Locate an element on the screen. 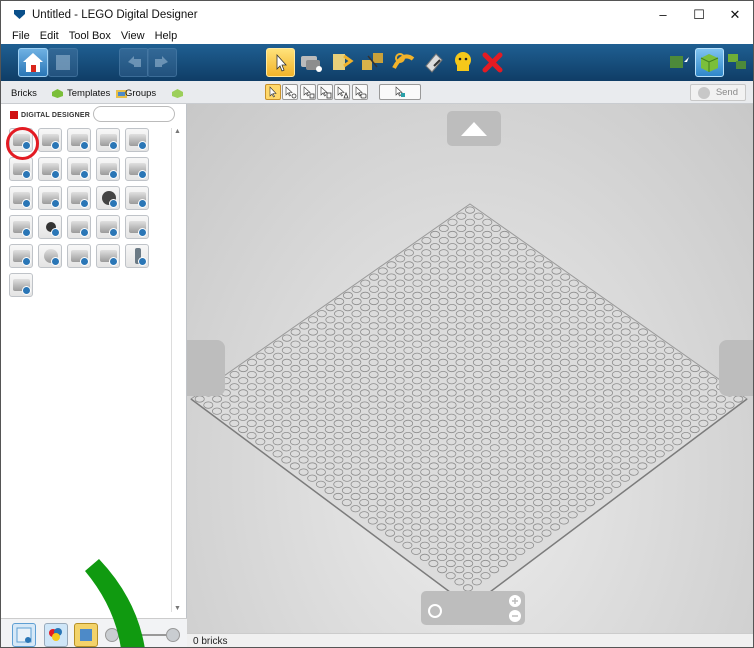 The height and width of the screenshot is (648, 754). palette-header: DIGITAL DESIGNER « is located at coordinates (97, 115).